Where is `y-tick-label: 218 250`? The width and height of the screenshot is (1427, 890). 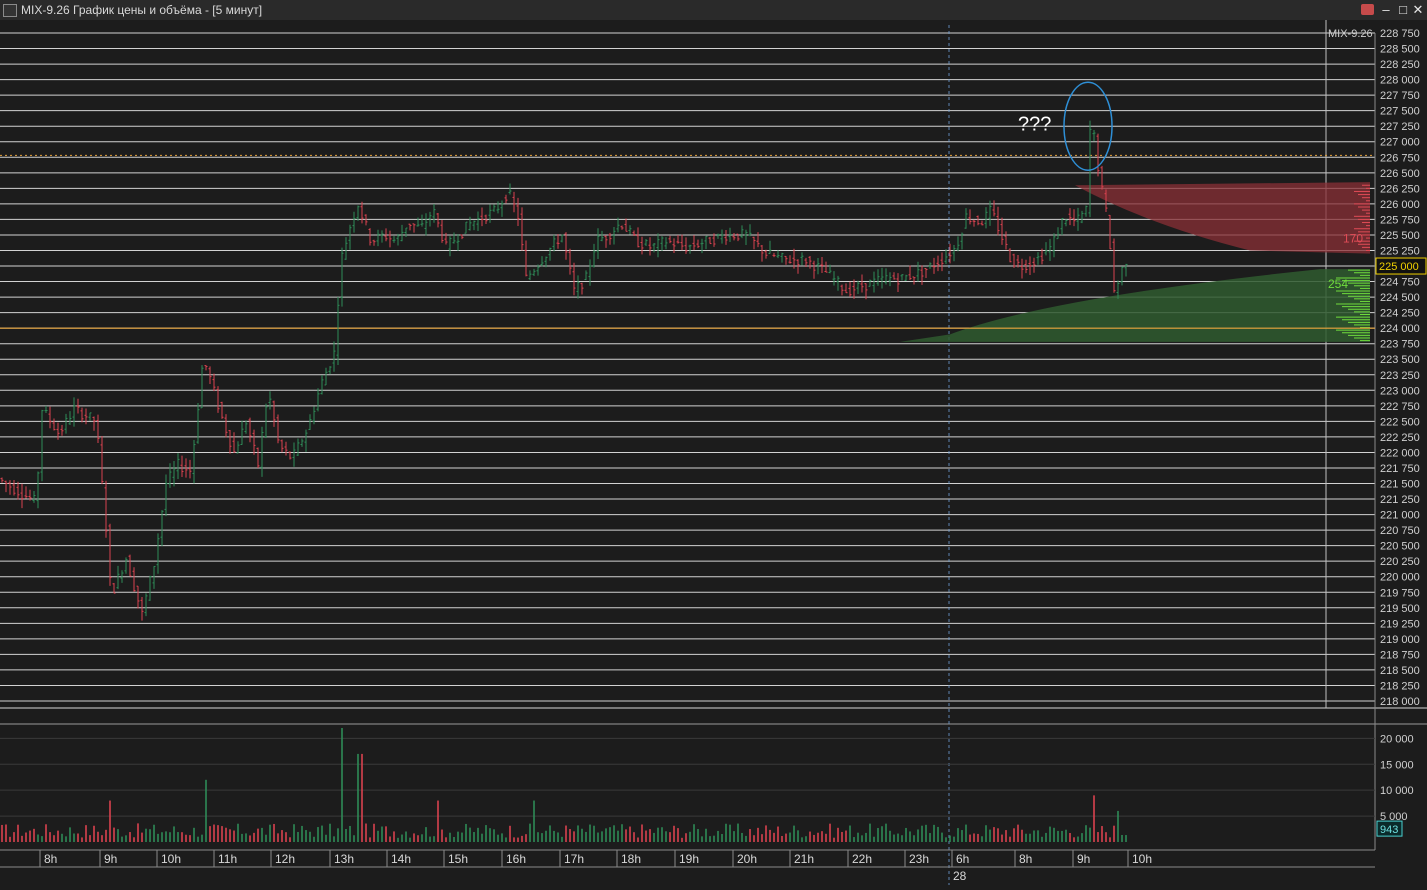
y-tick-label: 218 250 is located at coordinates (1400, 686).